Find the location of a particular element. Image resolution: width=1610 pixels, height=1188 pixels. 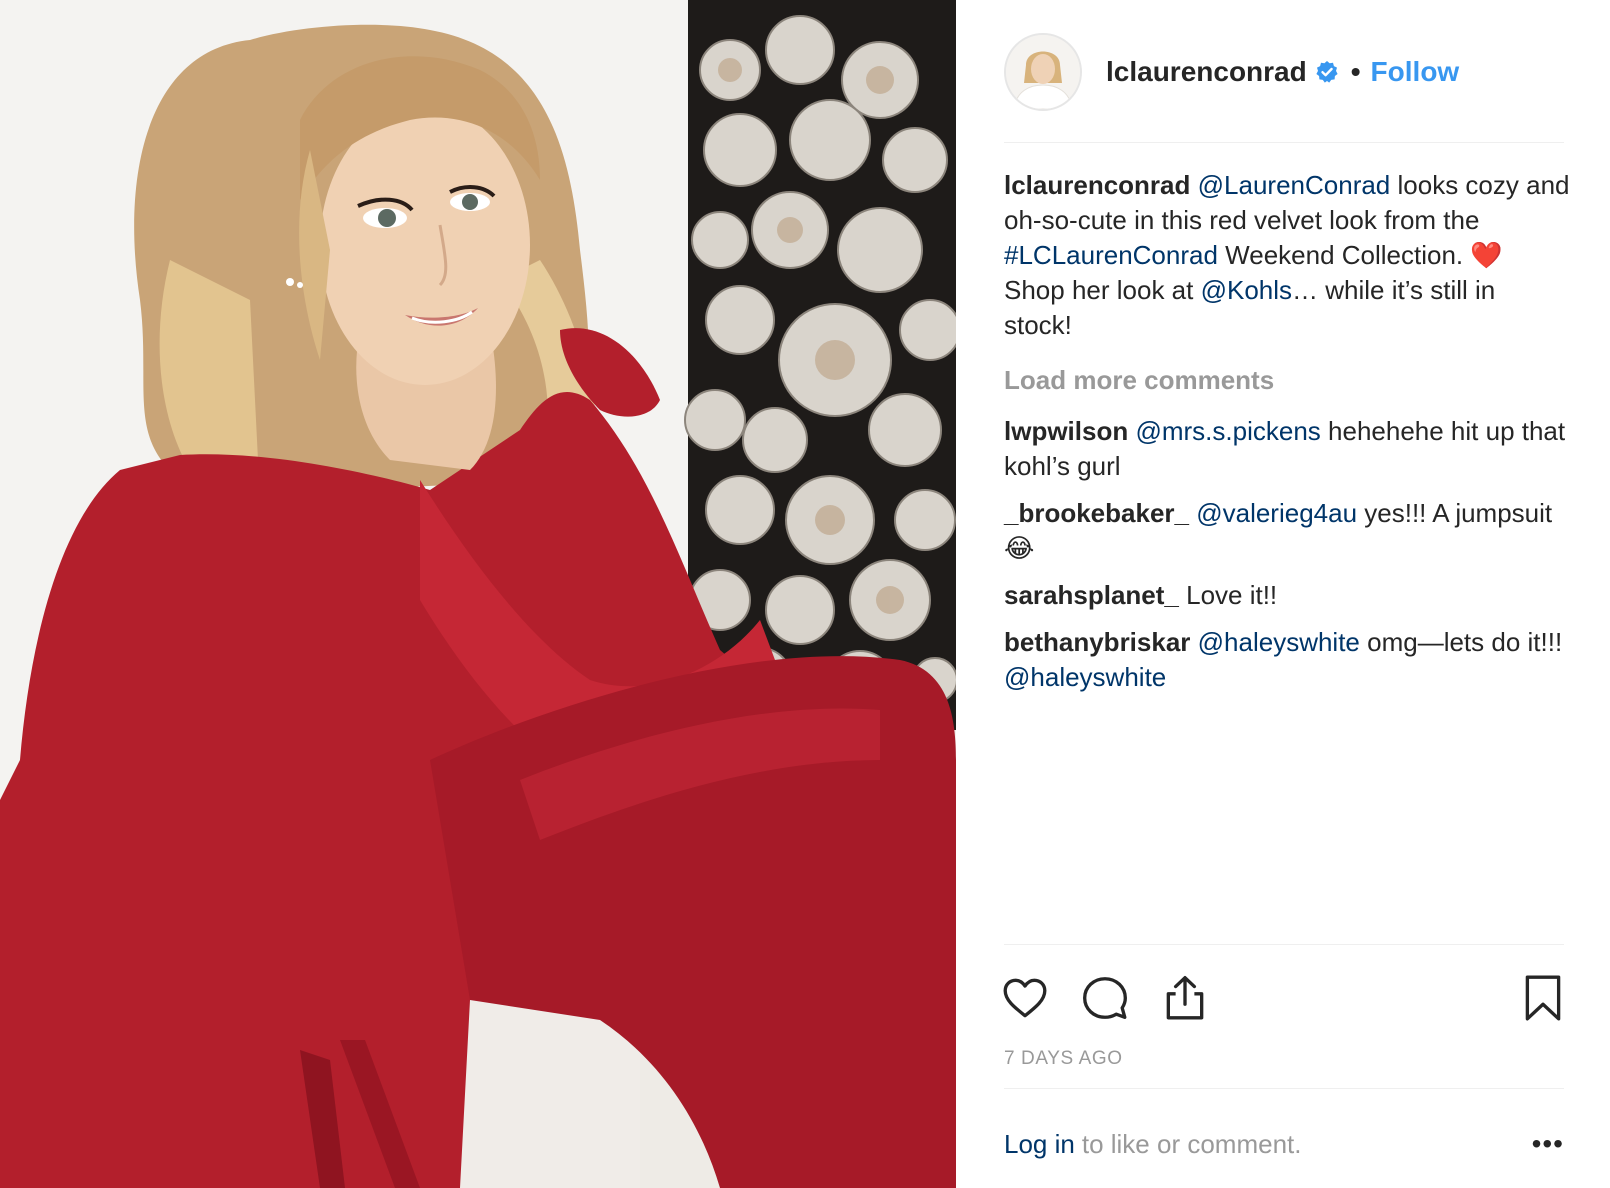

comment-username: bethanybriskar is located at coordinates (1097, 642).